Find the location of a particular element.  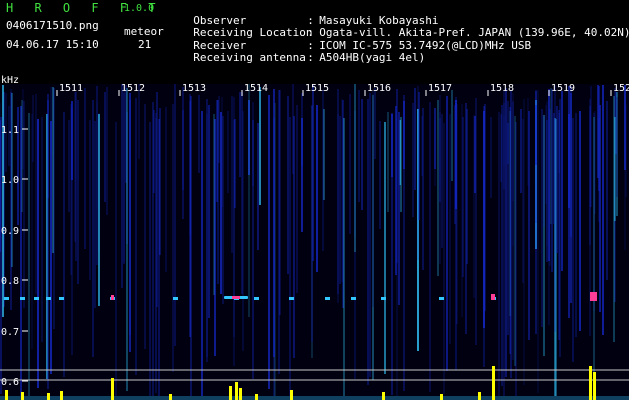

x-tick-label: 1519 is located at coordinates (563, 88).